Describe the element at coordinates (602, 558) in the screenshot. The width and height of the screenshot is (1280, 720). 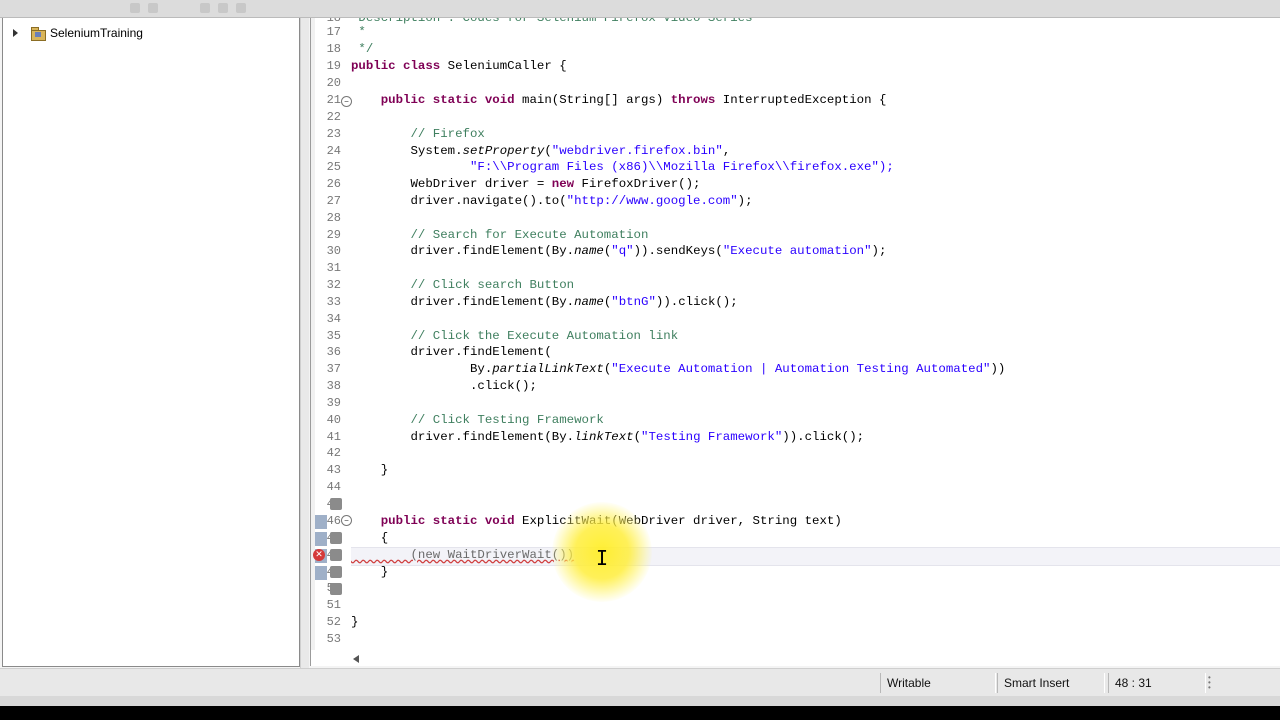
I see `text-cursor-icon: I` at that location.